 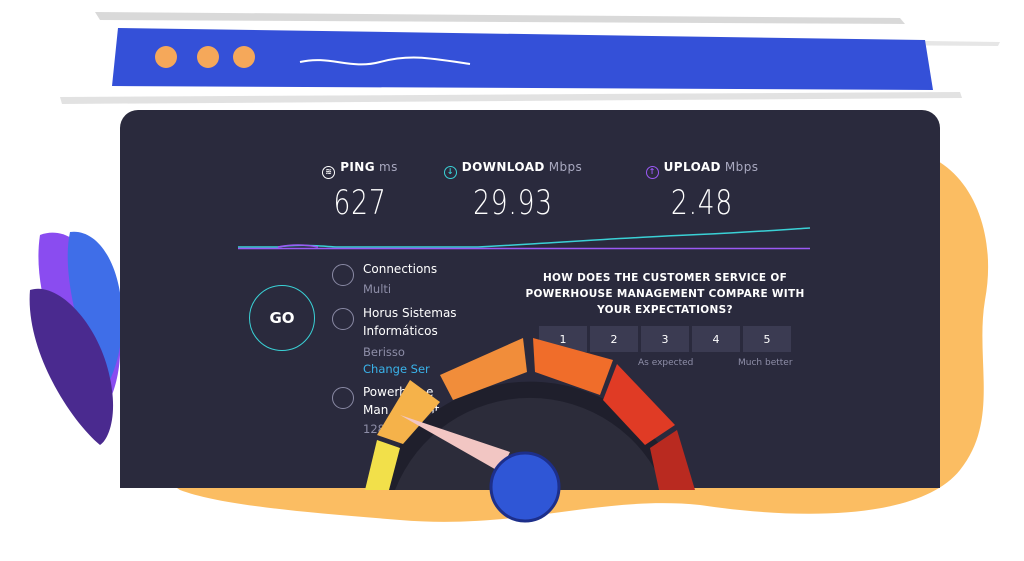 I want to click on ping-metric: ≋ PING ms 627, so click(x=360, y=191).